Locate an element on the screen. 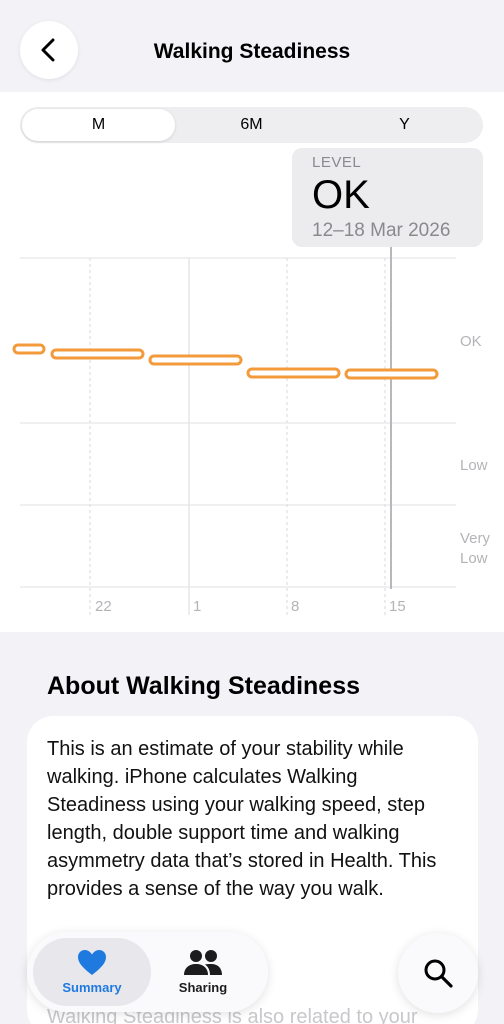  x-tick-label: 8 is located at coordinates (295, 606).